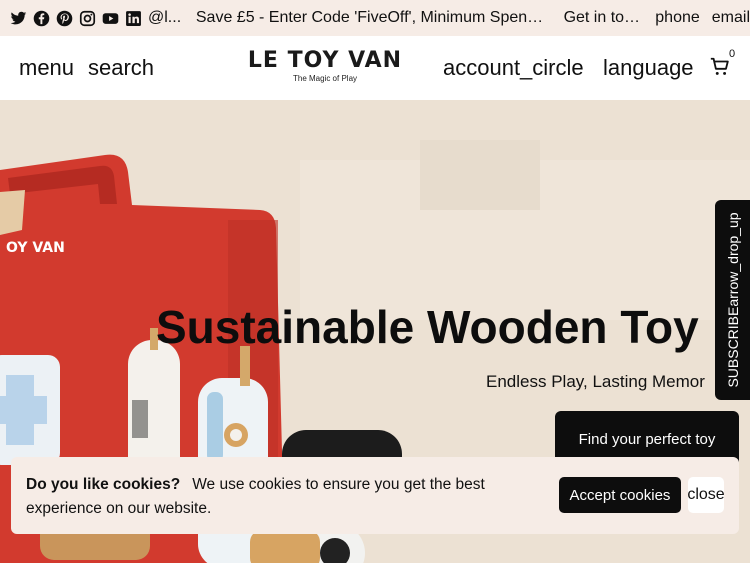 This screenshot has height=563, width=750. I want to click on accept-cookies-button: Accept cookies, so click(620, 495).